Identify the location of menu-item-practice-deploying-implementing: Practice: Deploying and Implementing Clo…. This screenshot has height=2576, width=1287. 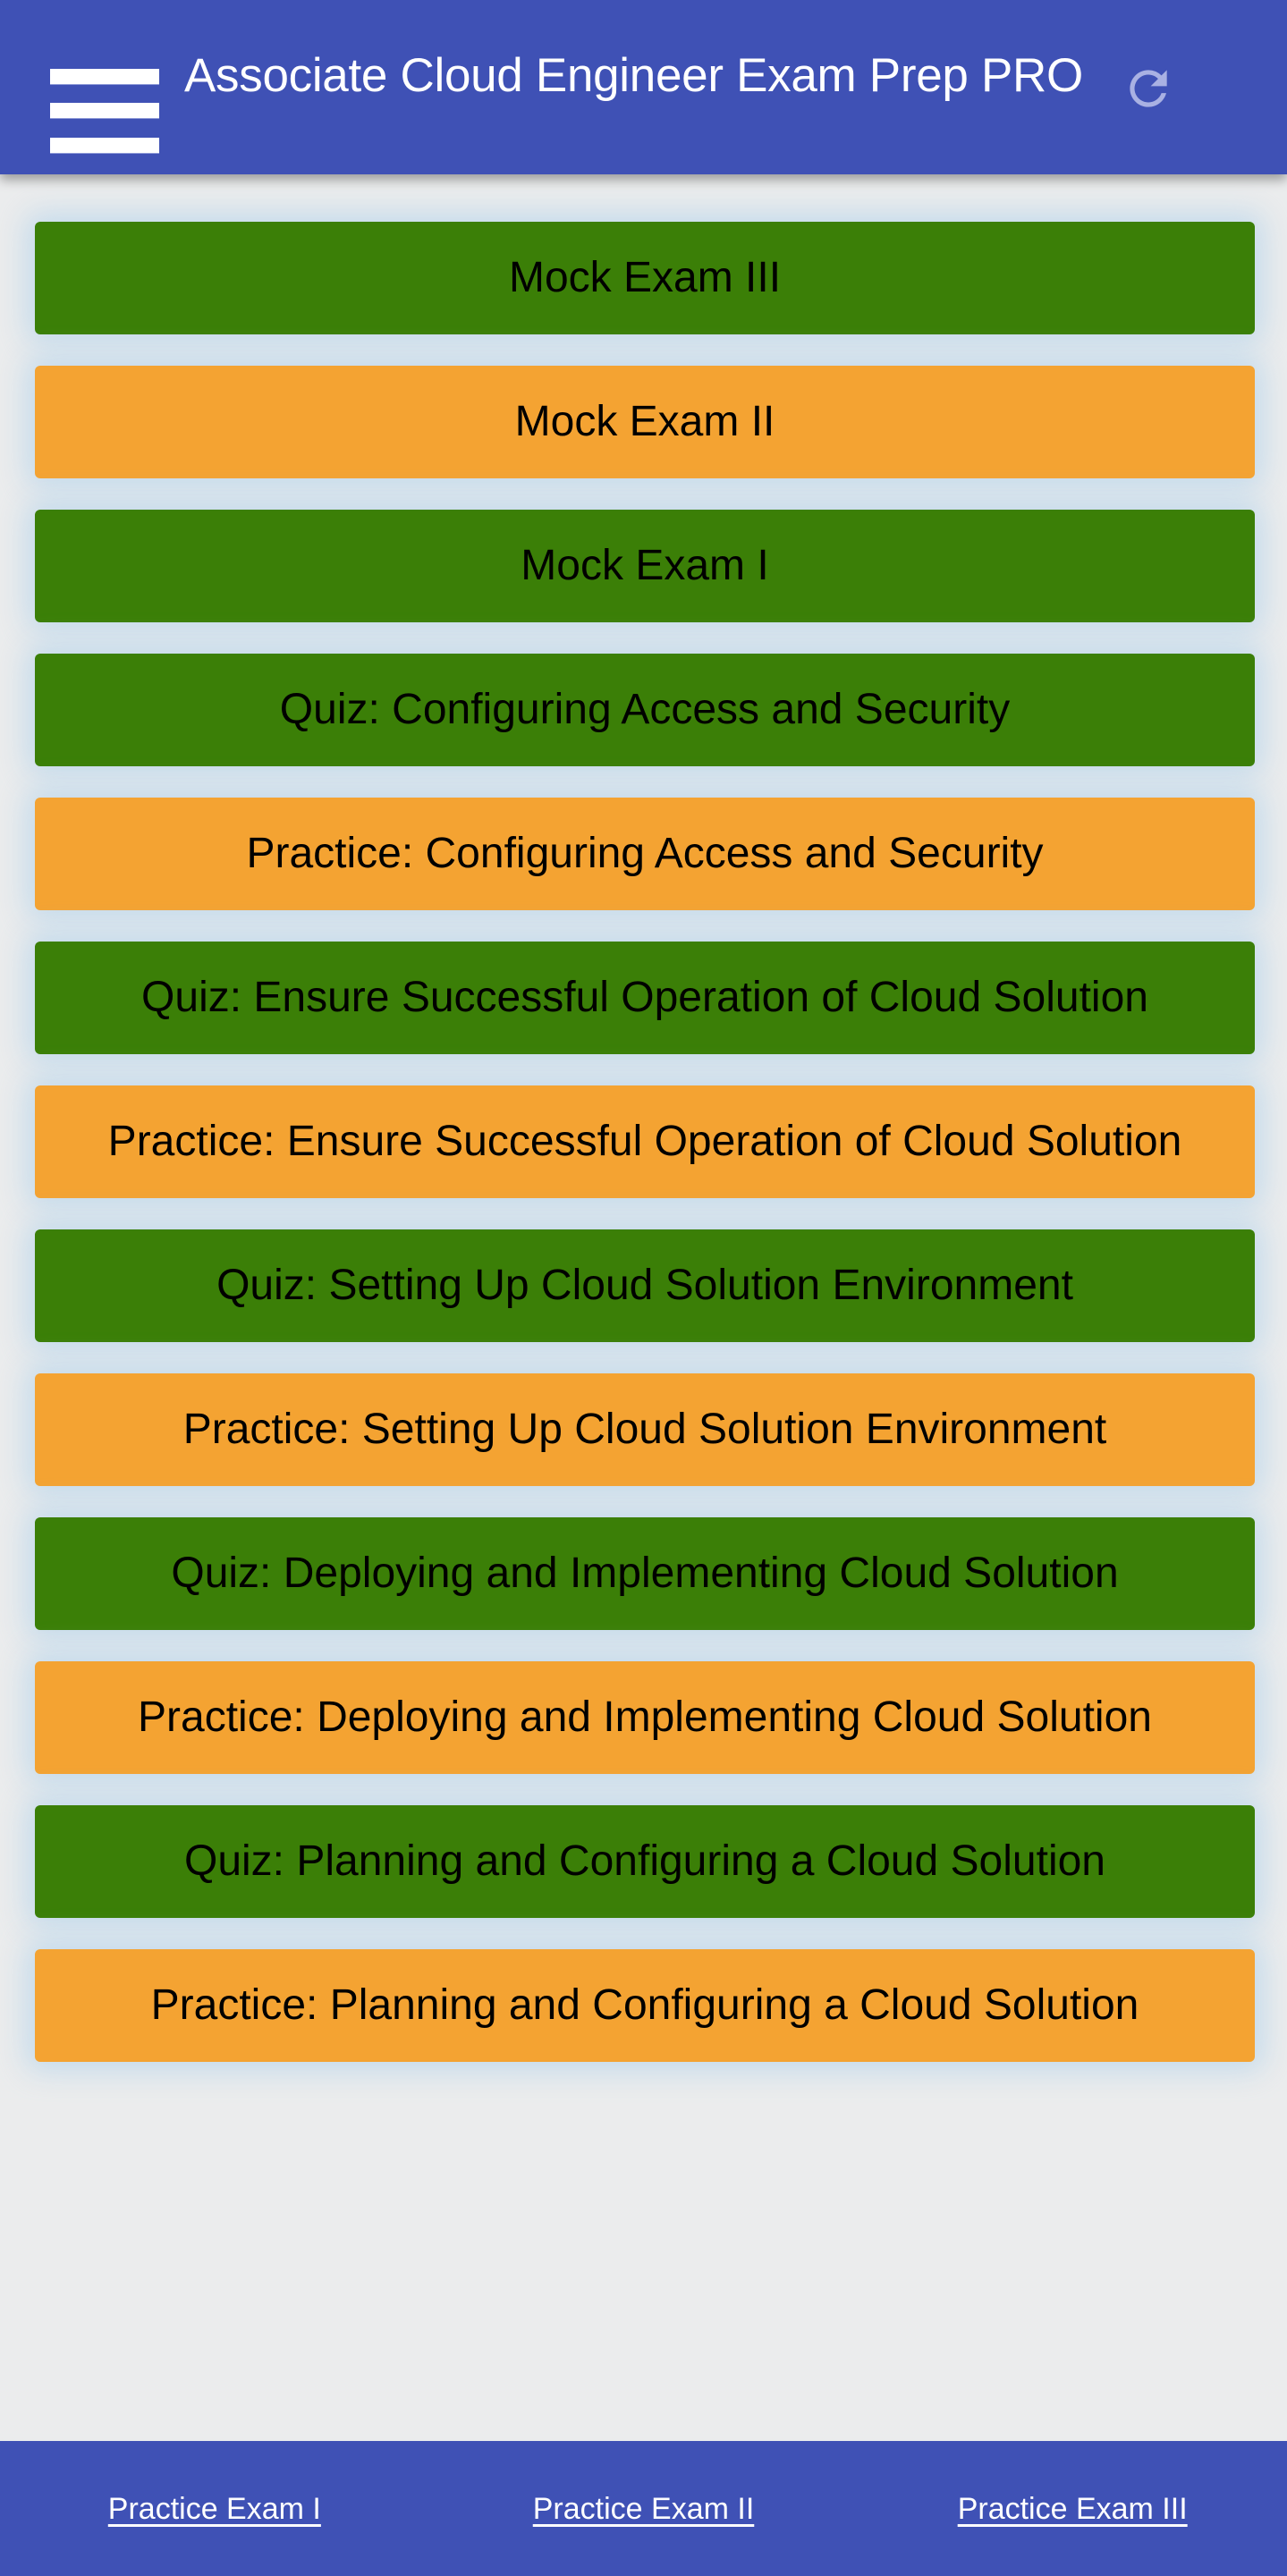
(645, 1717).